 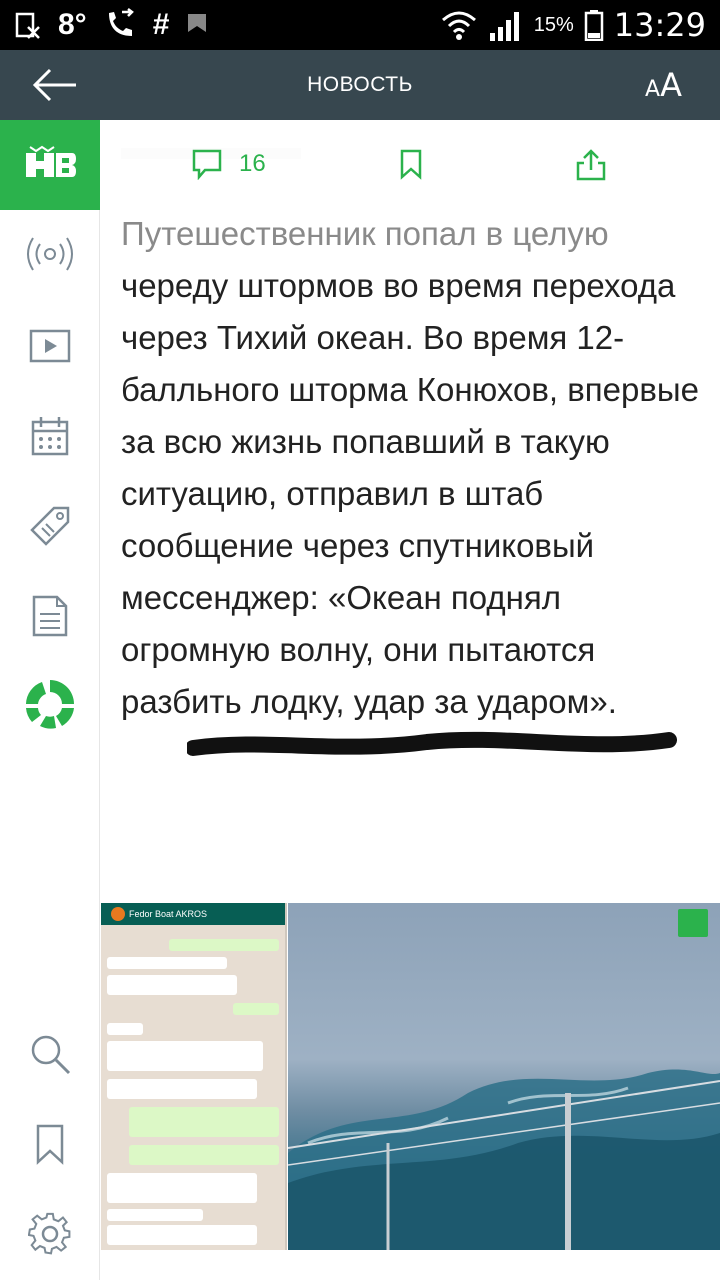 I want to click on sidebar-item-bookmarks, so click(x=50, y=1144).